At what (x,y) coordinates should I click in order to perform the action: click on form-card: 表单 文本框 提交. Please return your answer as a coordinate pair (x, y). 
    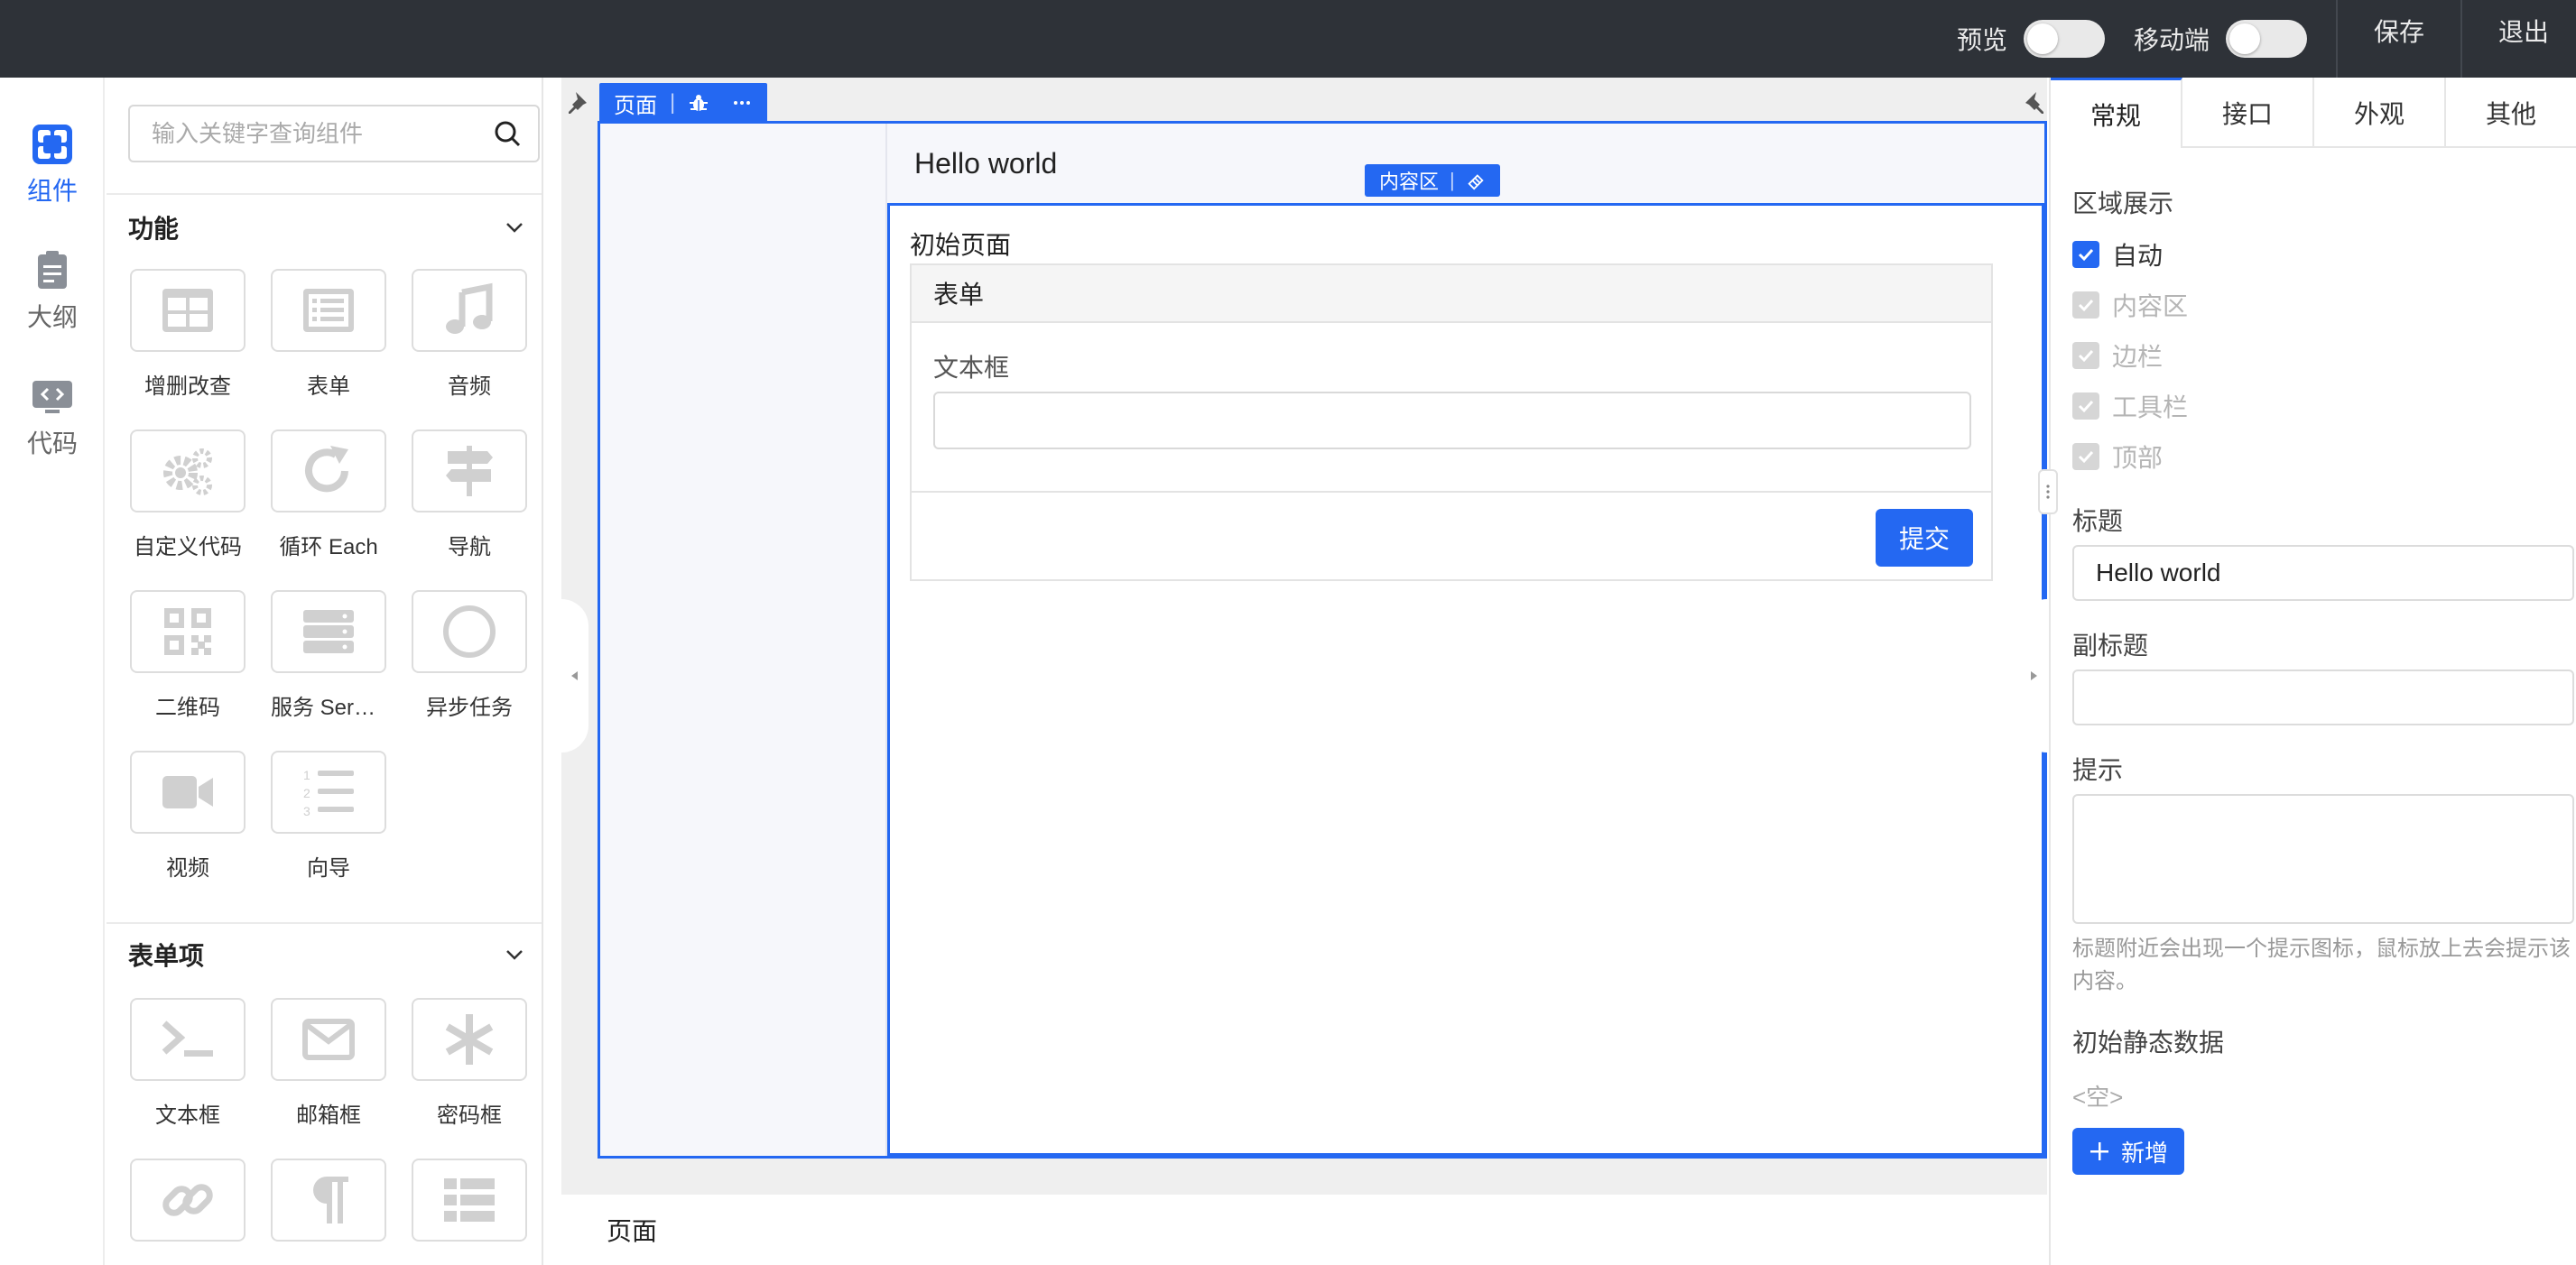
    Looking at the image, I should click on (1451, 422).